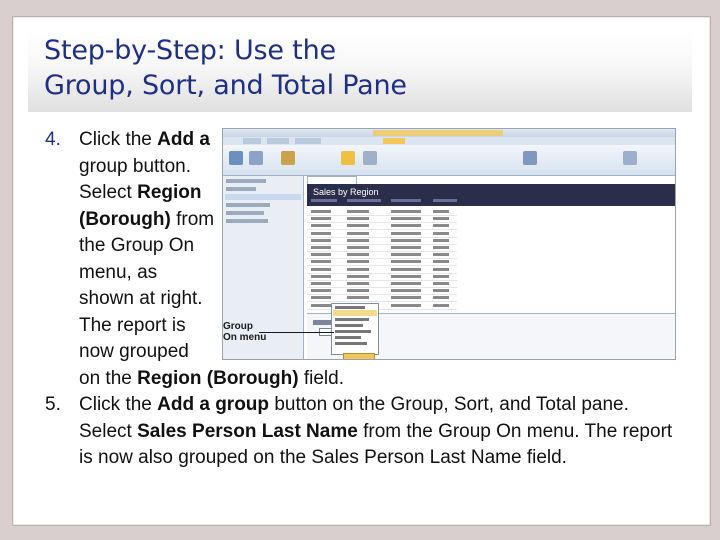 The image size is (720, 540). Describe the element at coordinates (225, 85) in the screenshot. I see `title-line-2: Group, Sort, and Total Pane` at that location.